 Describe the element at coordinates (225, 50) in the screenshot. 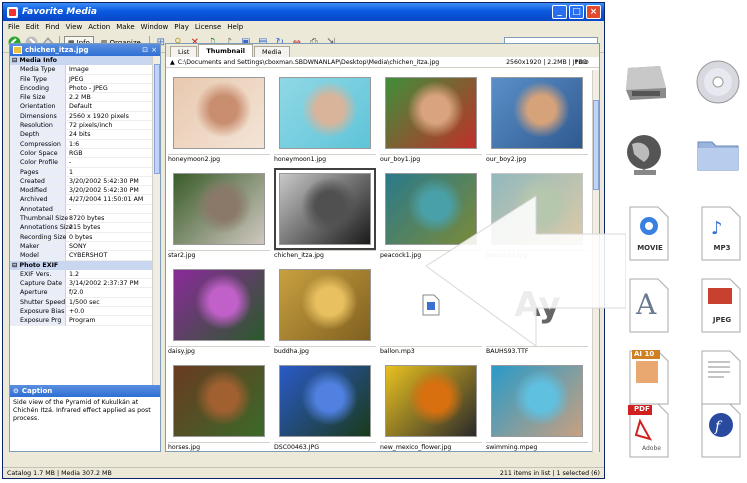

I see `tab-thumbnail: Thumbnail` at that location.